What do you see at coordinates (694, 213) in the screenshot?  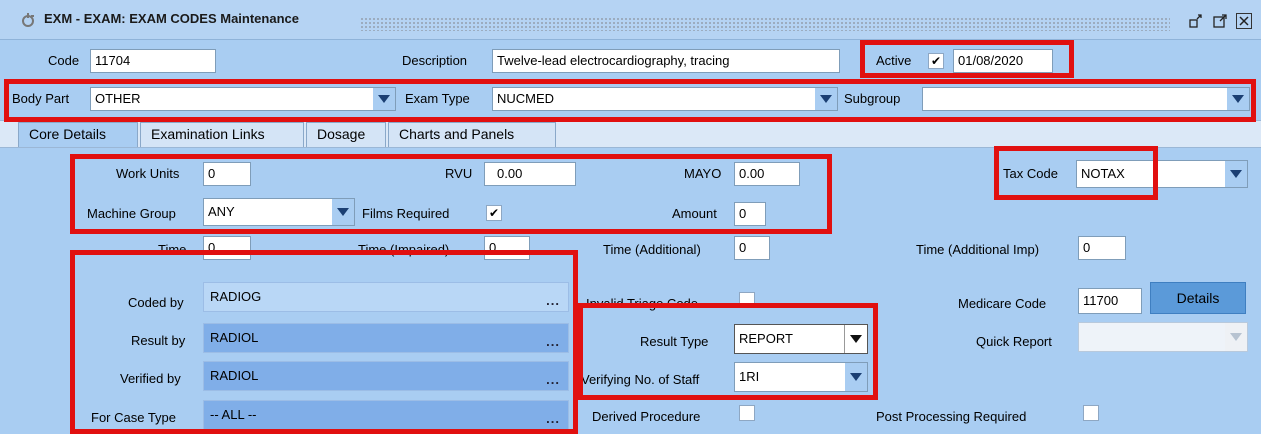 I see `amount-label: Amount` at bounding box center [694, 213].